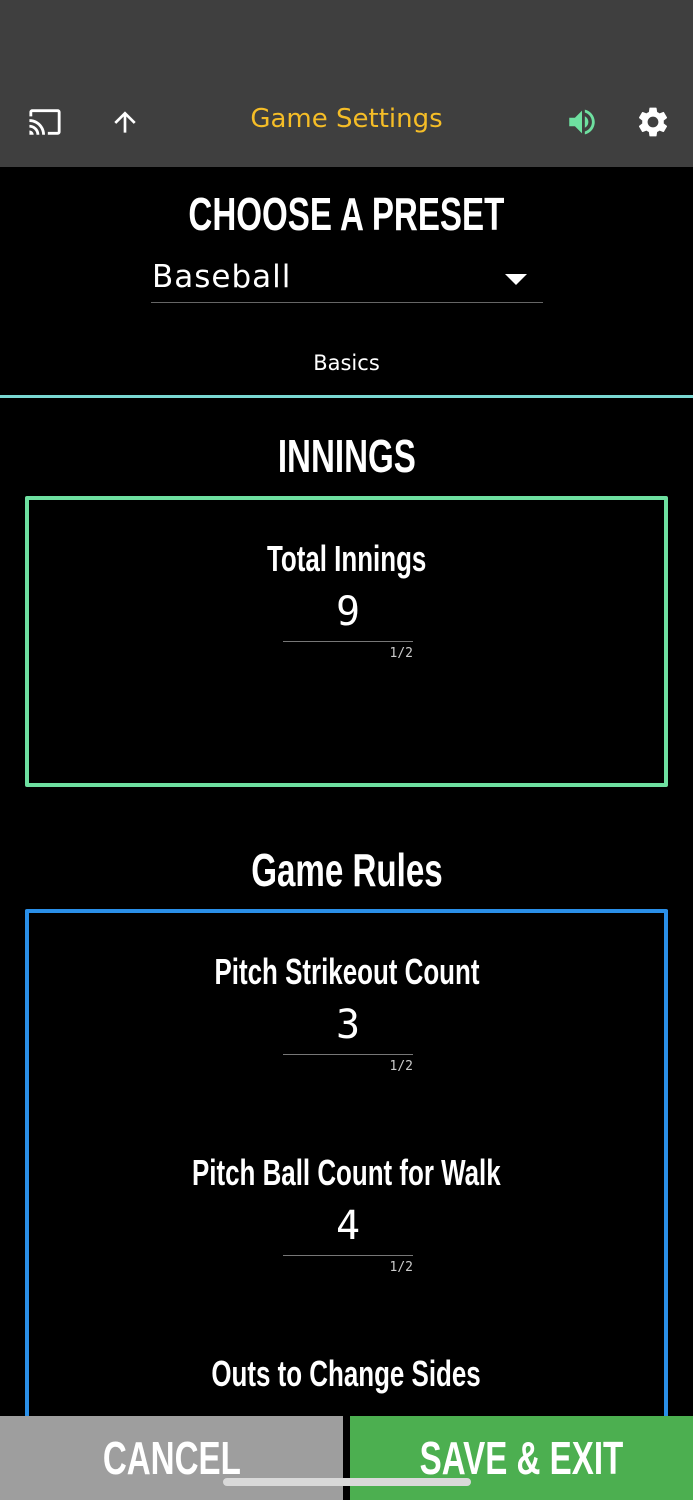 Image resolution: width=693 pixels, height=1500 pixels. I want to click on toolbar: Game Settings, so click(346, 123).